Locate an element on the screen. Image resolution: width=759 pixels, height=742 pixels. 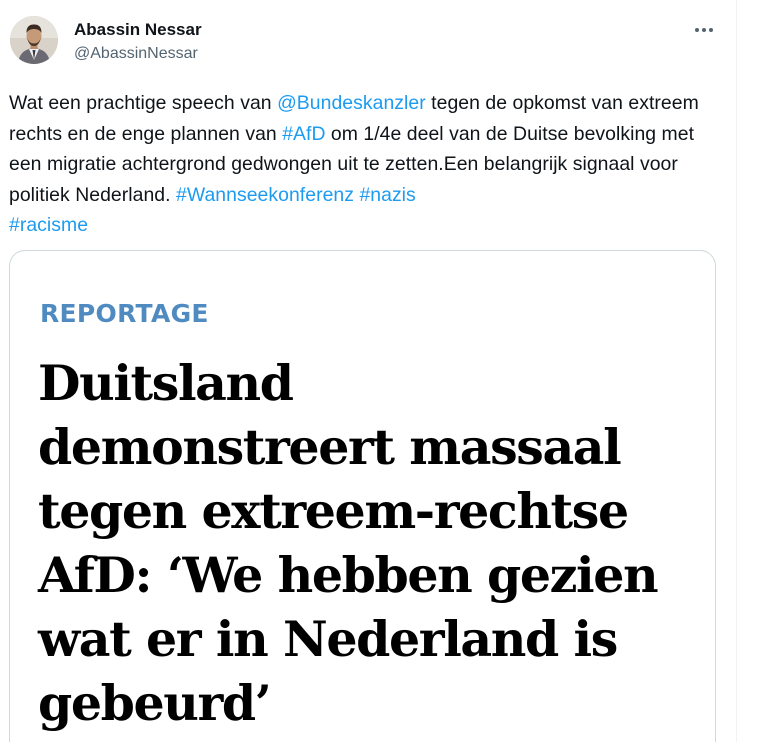
headline-line: demonstreert massaal is located at coordinates (330, 447).